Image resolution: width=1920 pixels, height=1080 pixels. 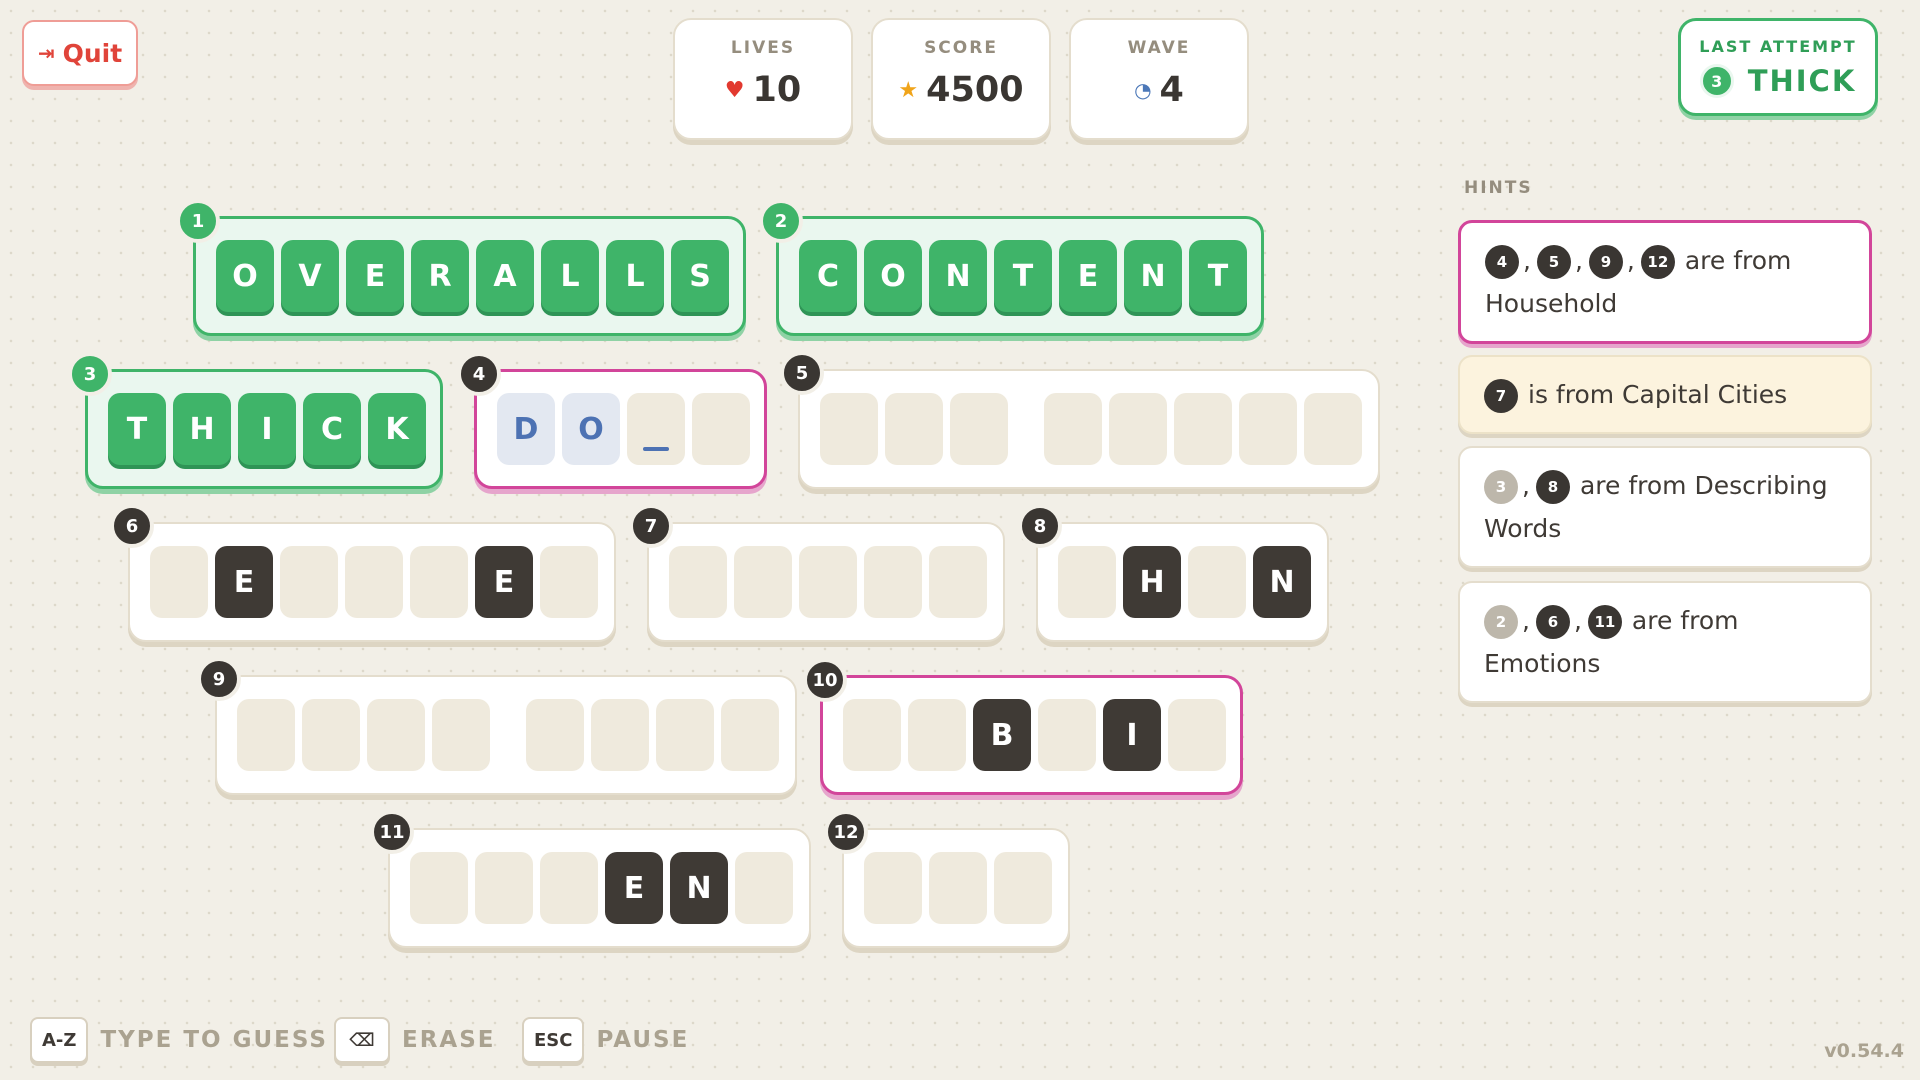 What do you see at coordinates (1716, 81) in the screenshot?
I see `last-attempt-number: 3` at bounding box center [1716, 81].